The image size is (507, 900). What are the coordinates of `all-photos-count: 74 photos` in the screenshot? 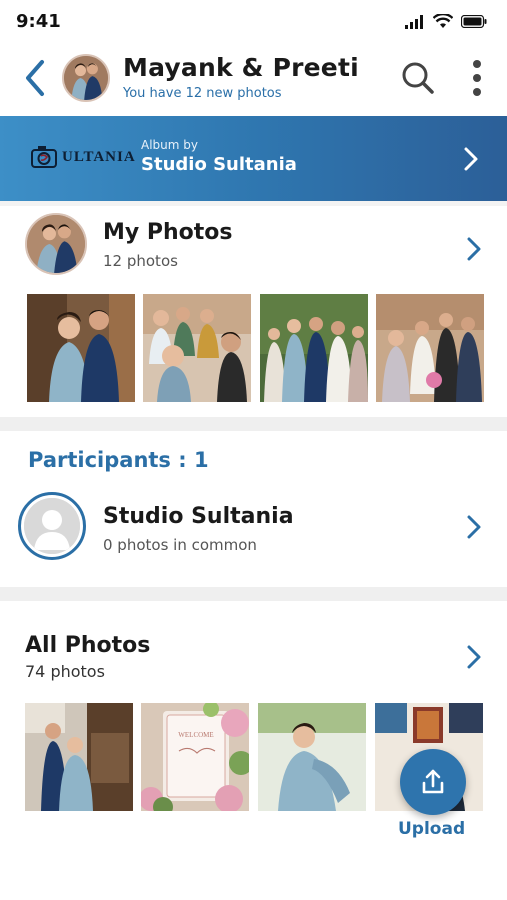 It's located at (65, 671).